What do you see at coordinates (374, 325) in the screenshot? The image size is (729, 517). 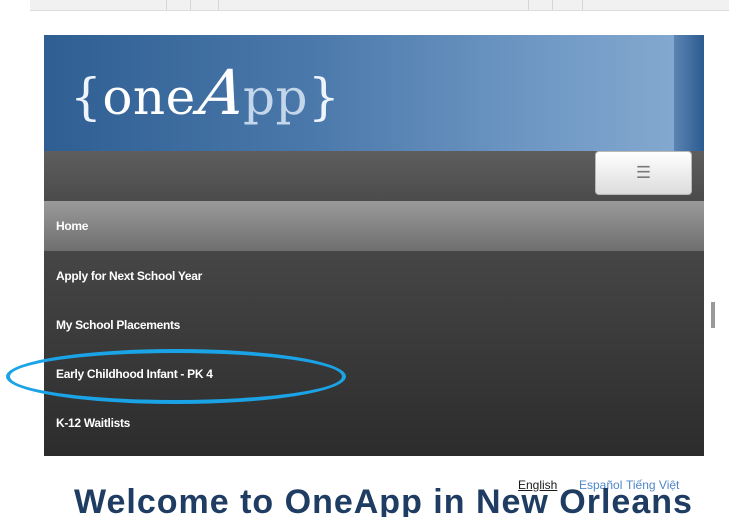 I see `nav-item-placements: My School Placements` at bounding box center [374, 325].